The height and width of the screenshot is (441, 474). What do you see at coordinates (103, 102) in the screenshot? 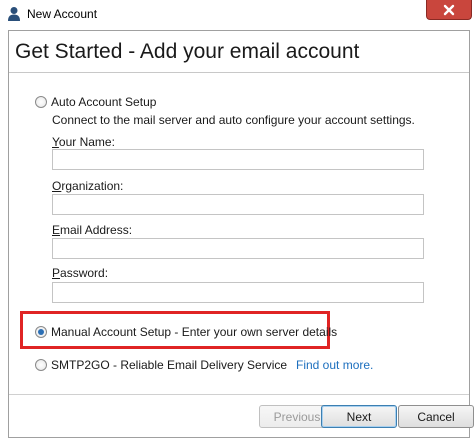
I see `auto-setup-label: Auto Account Setup` at bounding box center [103, 102].